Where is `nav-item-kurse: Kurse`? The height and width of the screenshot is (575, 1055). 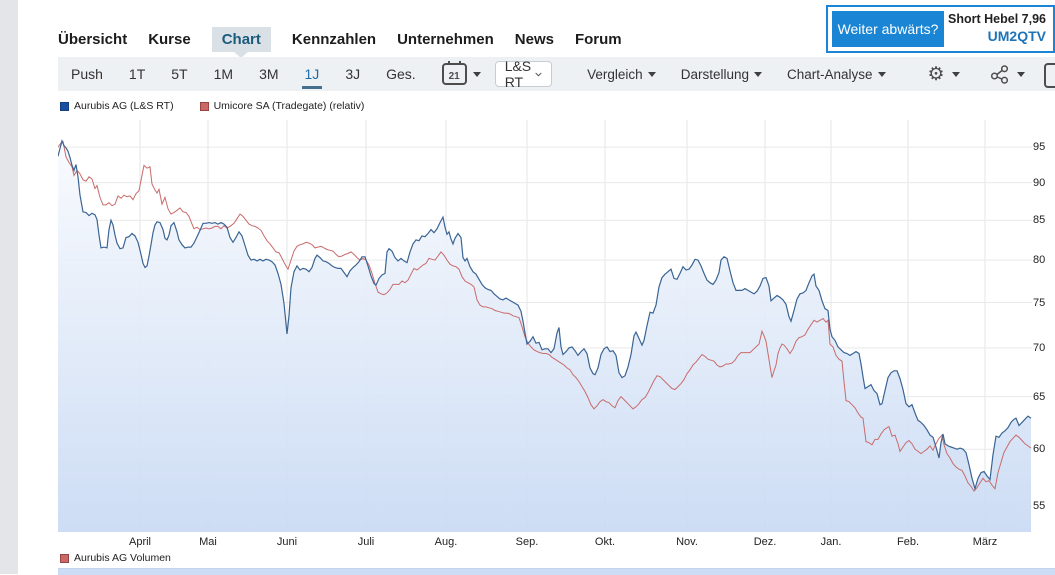
nav-item-kurse: Kurse is located at coordinates (169, 39).